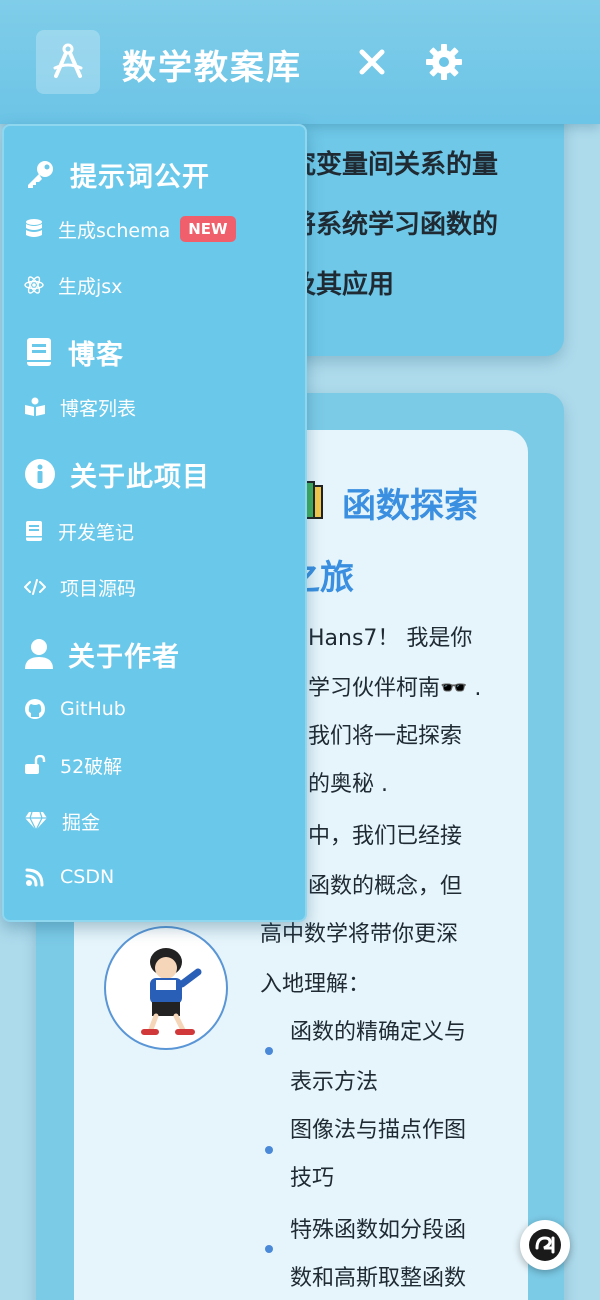  What do you see at coordinates (124, 657) in the screenshot?
I see `menu-section-label: 关于作者` at bounding box center [124, 657].